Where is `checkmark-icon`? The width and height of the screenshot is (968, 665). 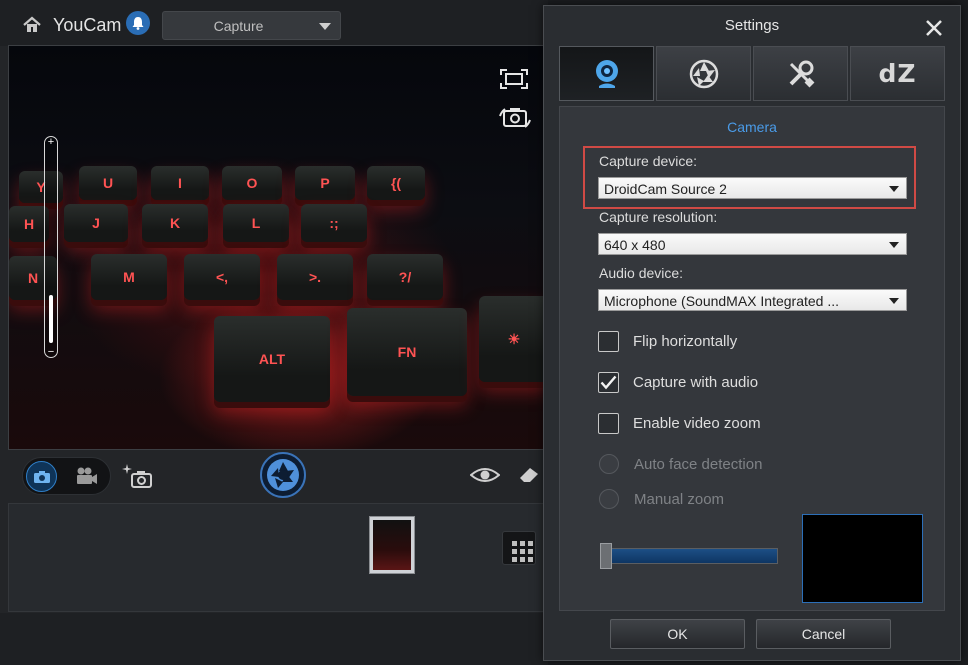
checkmark-icon is located at coordinates (608, 382).